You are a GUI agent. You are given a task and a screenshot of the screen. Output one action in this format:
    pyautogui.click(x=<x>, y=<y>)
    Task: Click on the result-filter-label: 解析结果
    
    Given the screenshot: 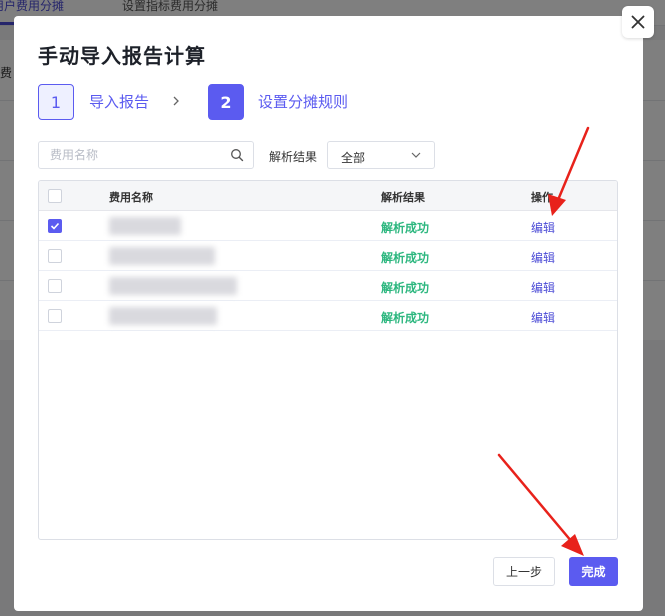 What is the action you would take?
    pyautogui.click(x=293, y=157)
    